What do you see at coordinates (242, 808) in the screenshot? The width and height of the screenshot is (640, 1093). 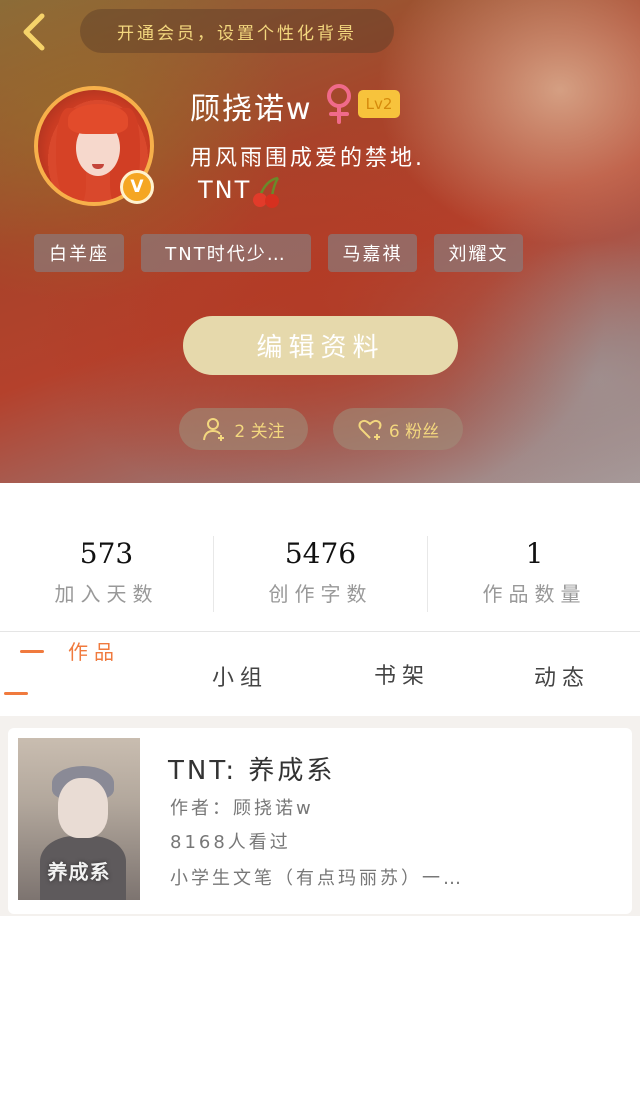 I see `work-author: 作者：顾挠诺w` at bounding box center [242, 808].